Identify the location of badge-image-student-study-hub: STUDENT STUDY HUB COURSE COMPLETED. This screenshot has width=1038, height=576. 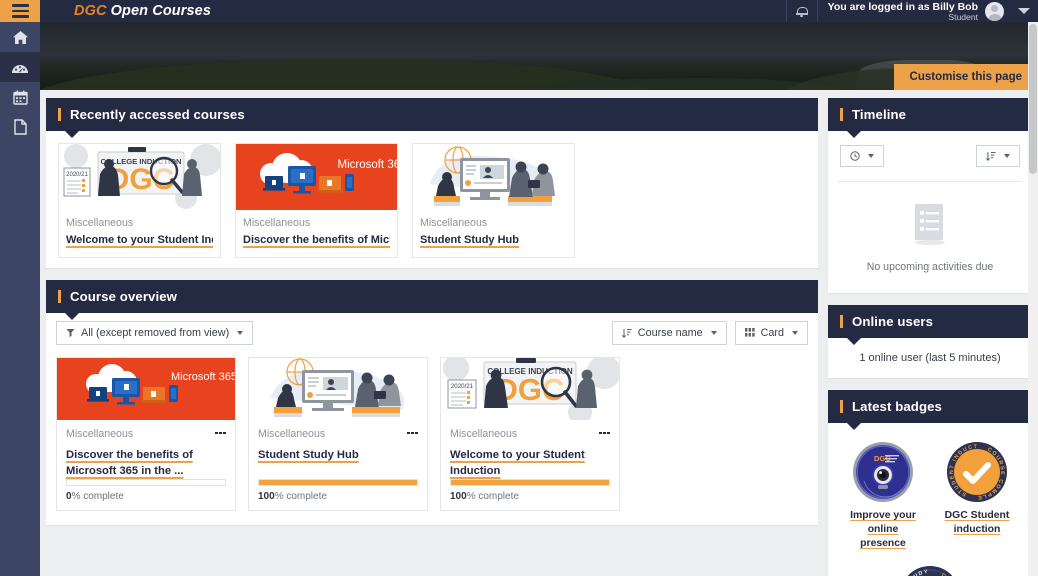
(930, 570).